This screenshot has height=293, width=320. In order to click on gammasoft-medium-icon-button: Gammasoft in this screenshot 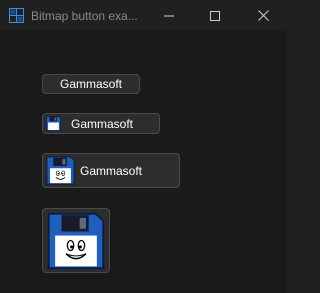, I will do `click(111, 170)`.